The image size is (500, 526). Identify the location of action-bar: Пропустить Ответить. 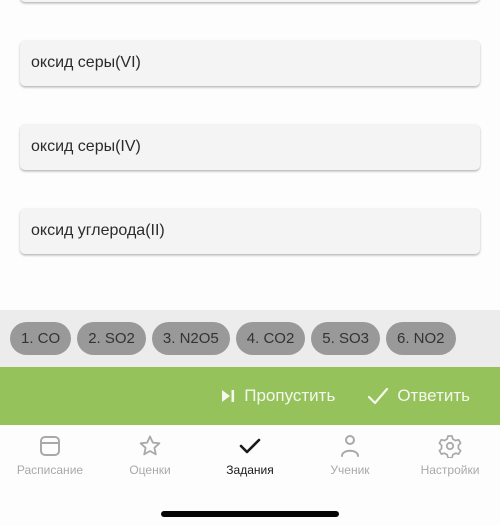
(250, 396).